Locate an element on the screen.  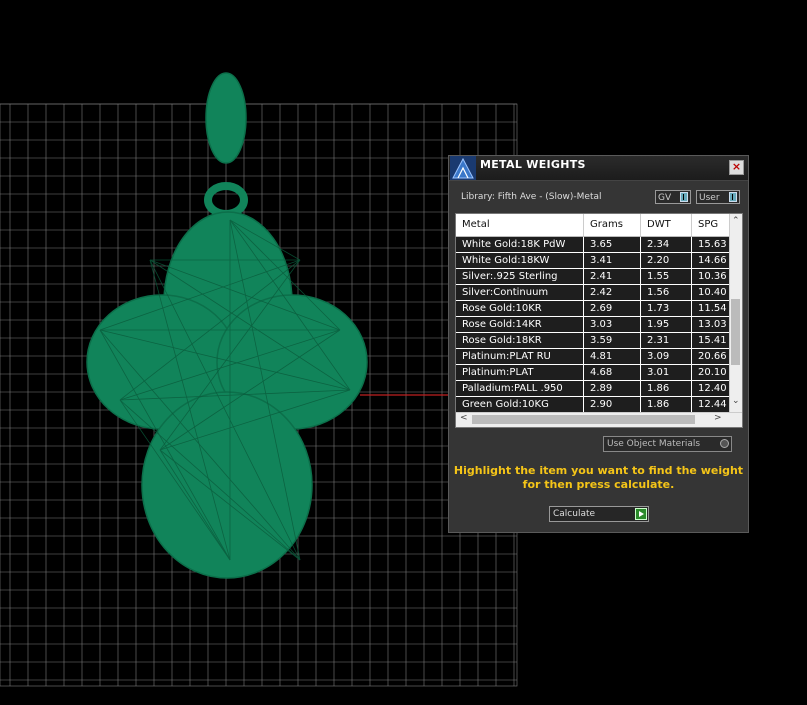
panel-titlebar: METAL WEIGHTS × is located at coordinates (598, 168).